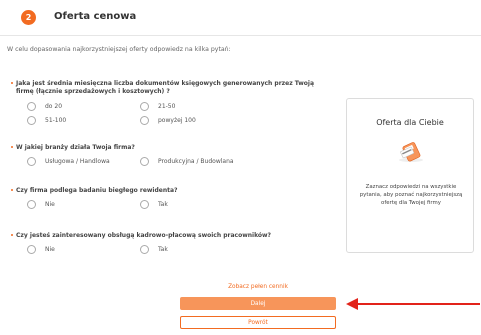 Image resolution: width=481 pixels, height=335 pixels. What do you see at coordinates (77, 161) in the screenshot?
I see `option-label: Usługowa / Handlowa` at bounding box center [77, 161].